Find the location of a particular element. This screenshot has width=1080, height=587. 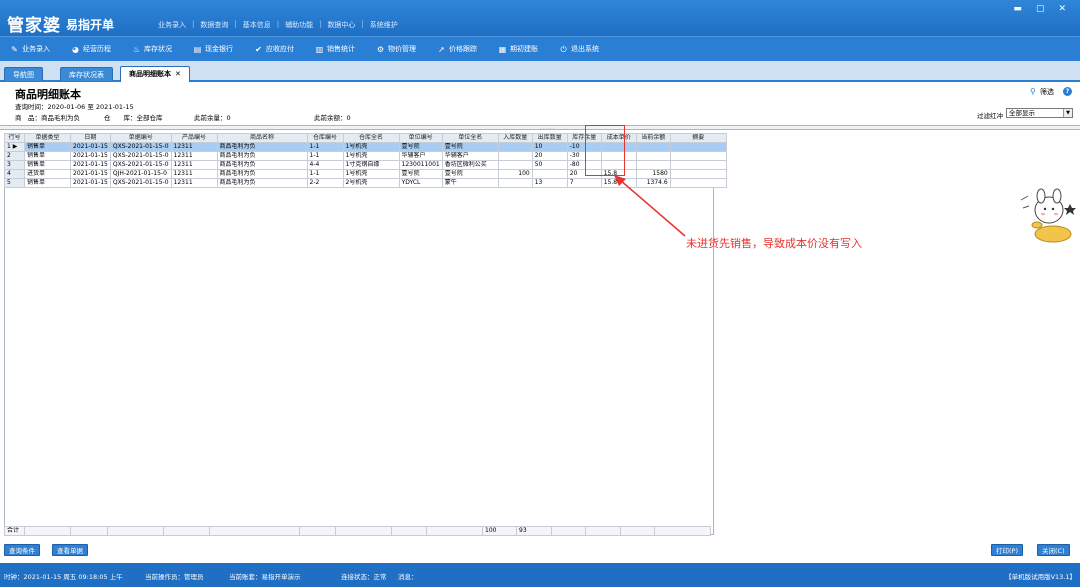

col-doc-type: 单据类型 is located at coordinates (47, 138).